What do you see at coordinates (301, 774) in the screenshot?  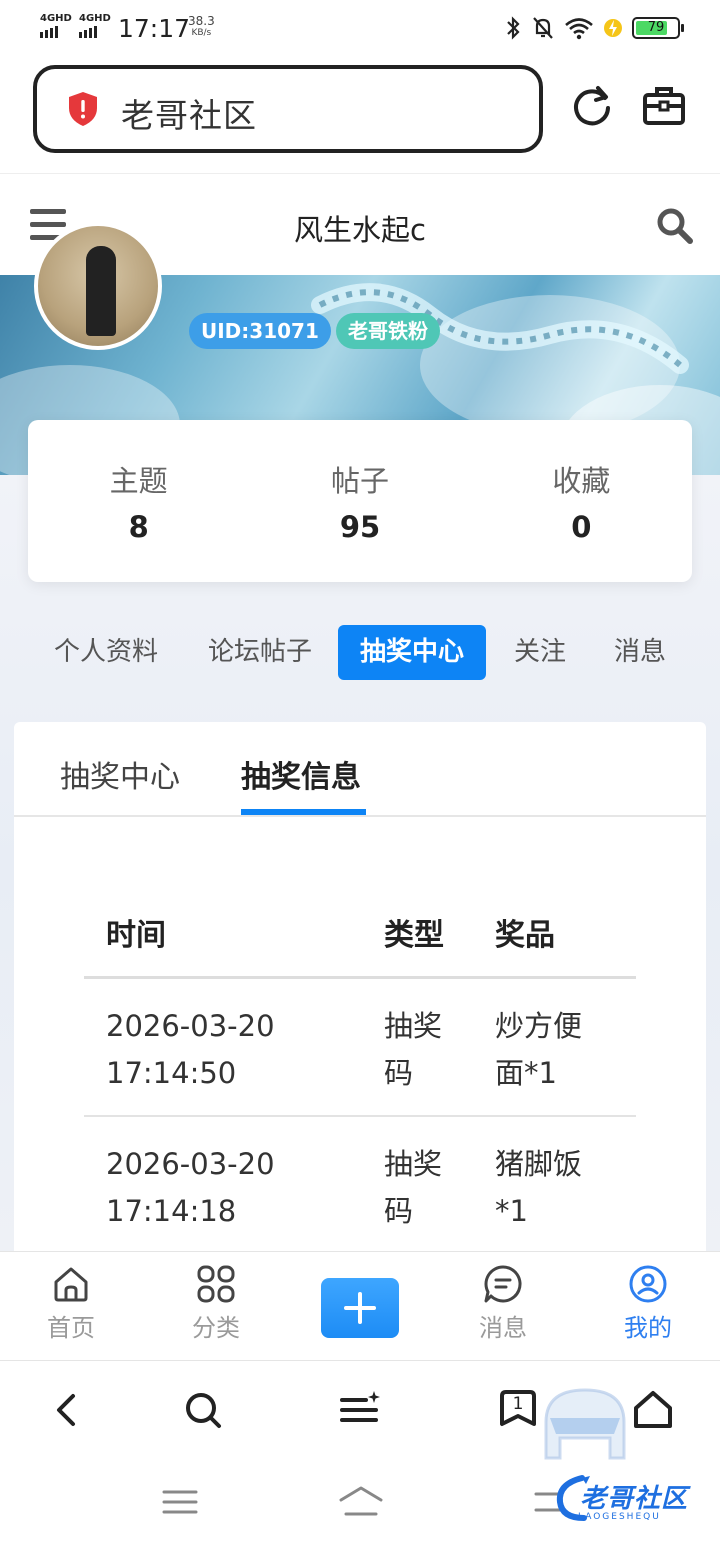 I see `subtab-lottery-info: 抽奖信息` at bounding box center [301, 774].